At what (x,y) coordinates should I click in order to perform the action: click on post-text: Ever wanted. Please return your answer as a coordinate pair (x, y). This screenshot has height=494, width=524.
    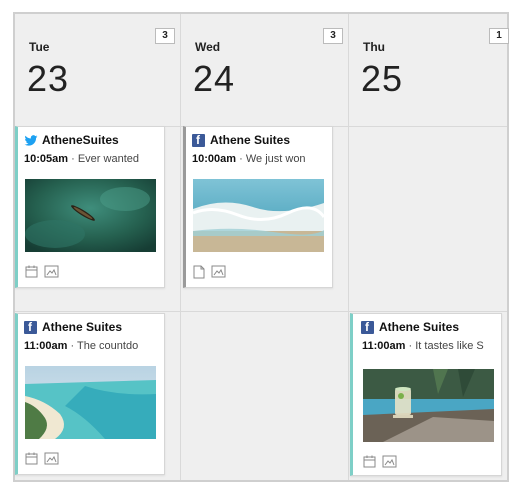
    Looking at the image, I should click on (108, 159).